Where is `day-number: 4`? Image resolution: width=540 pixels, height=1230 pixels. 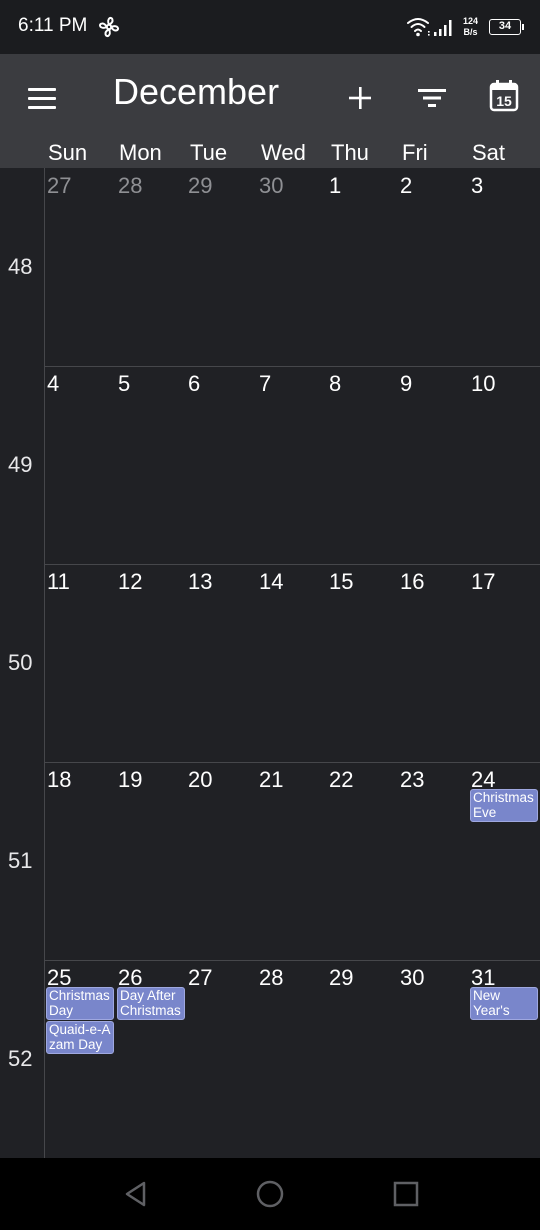
day-number: 4 is located at coordinates (53, 383).